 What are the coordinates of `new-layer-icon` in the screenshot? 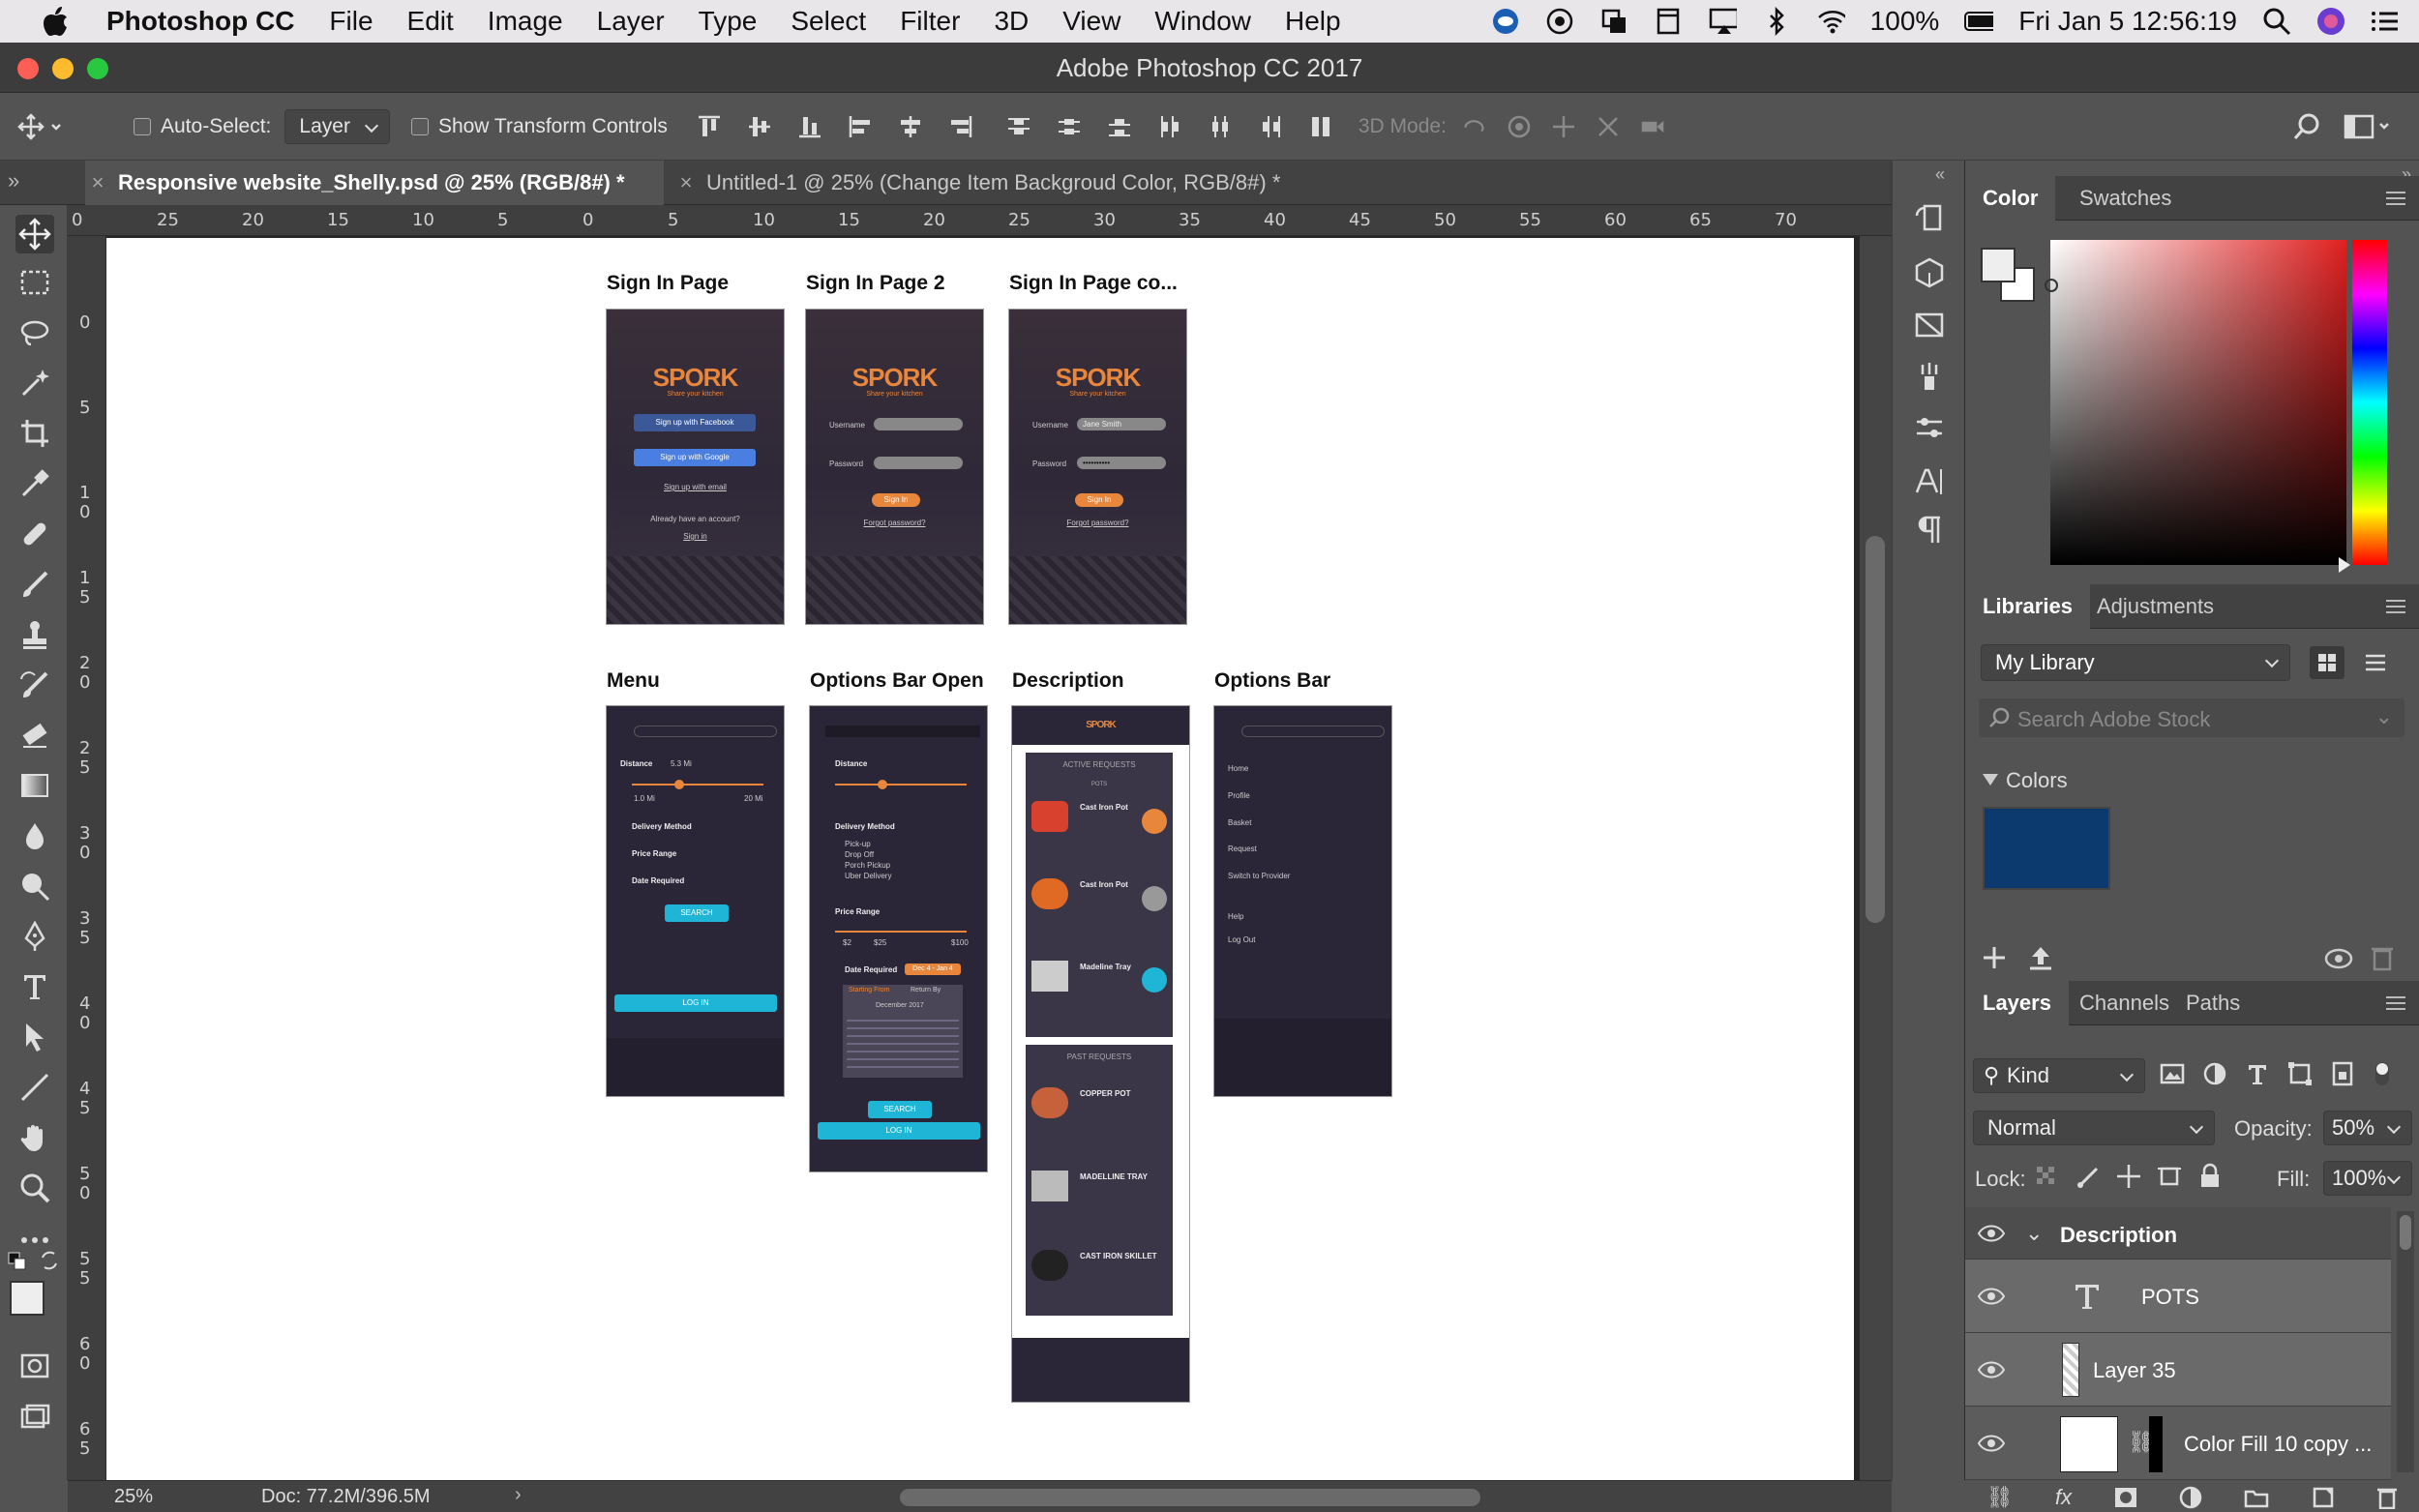 It's located at (2323, 1497).